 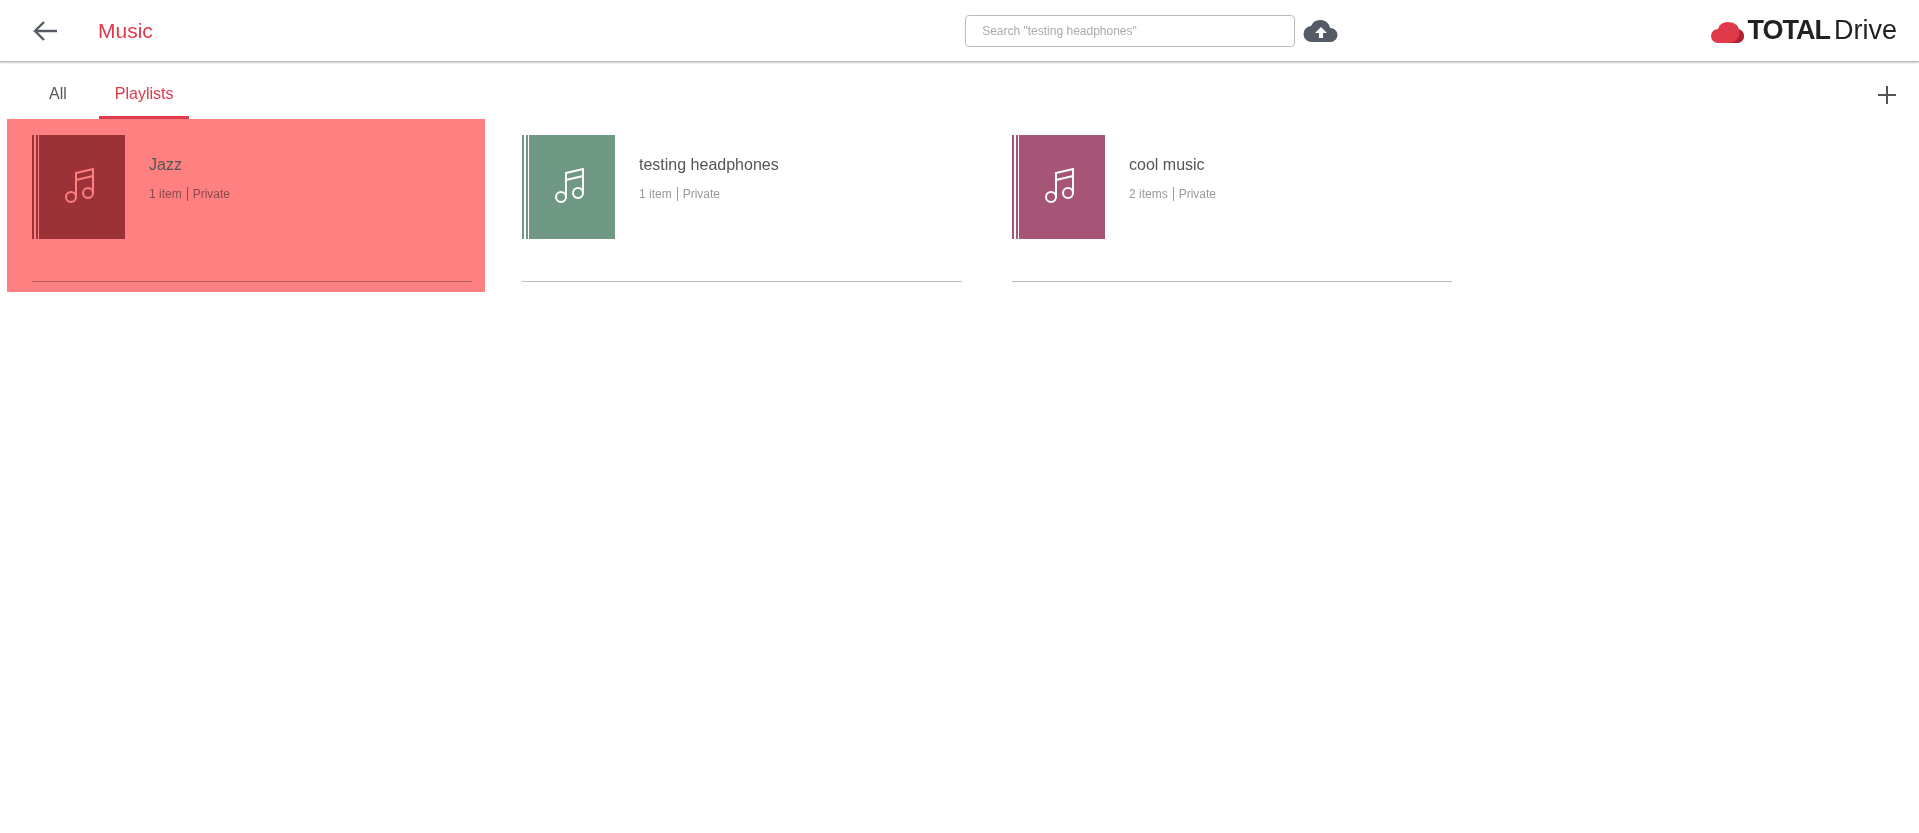 I want to click on cloud-upload-icon, so click(x=1321, y=30).